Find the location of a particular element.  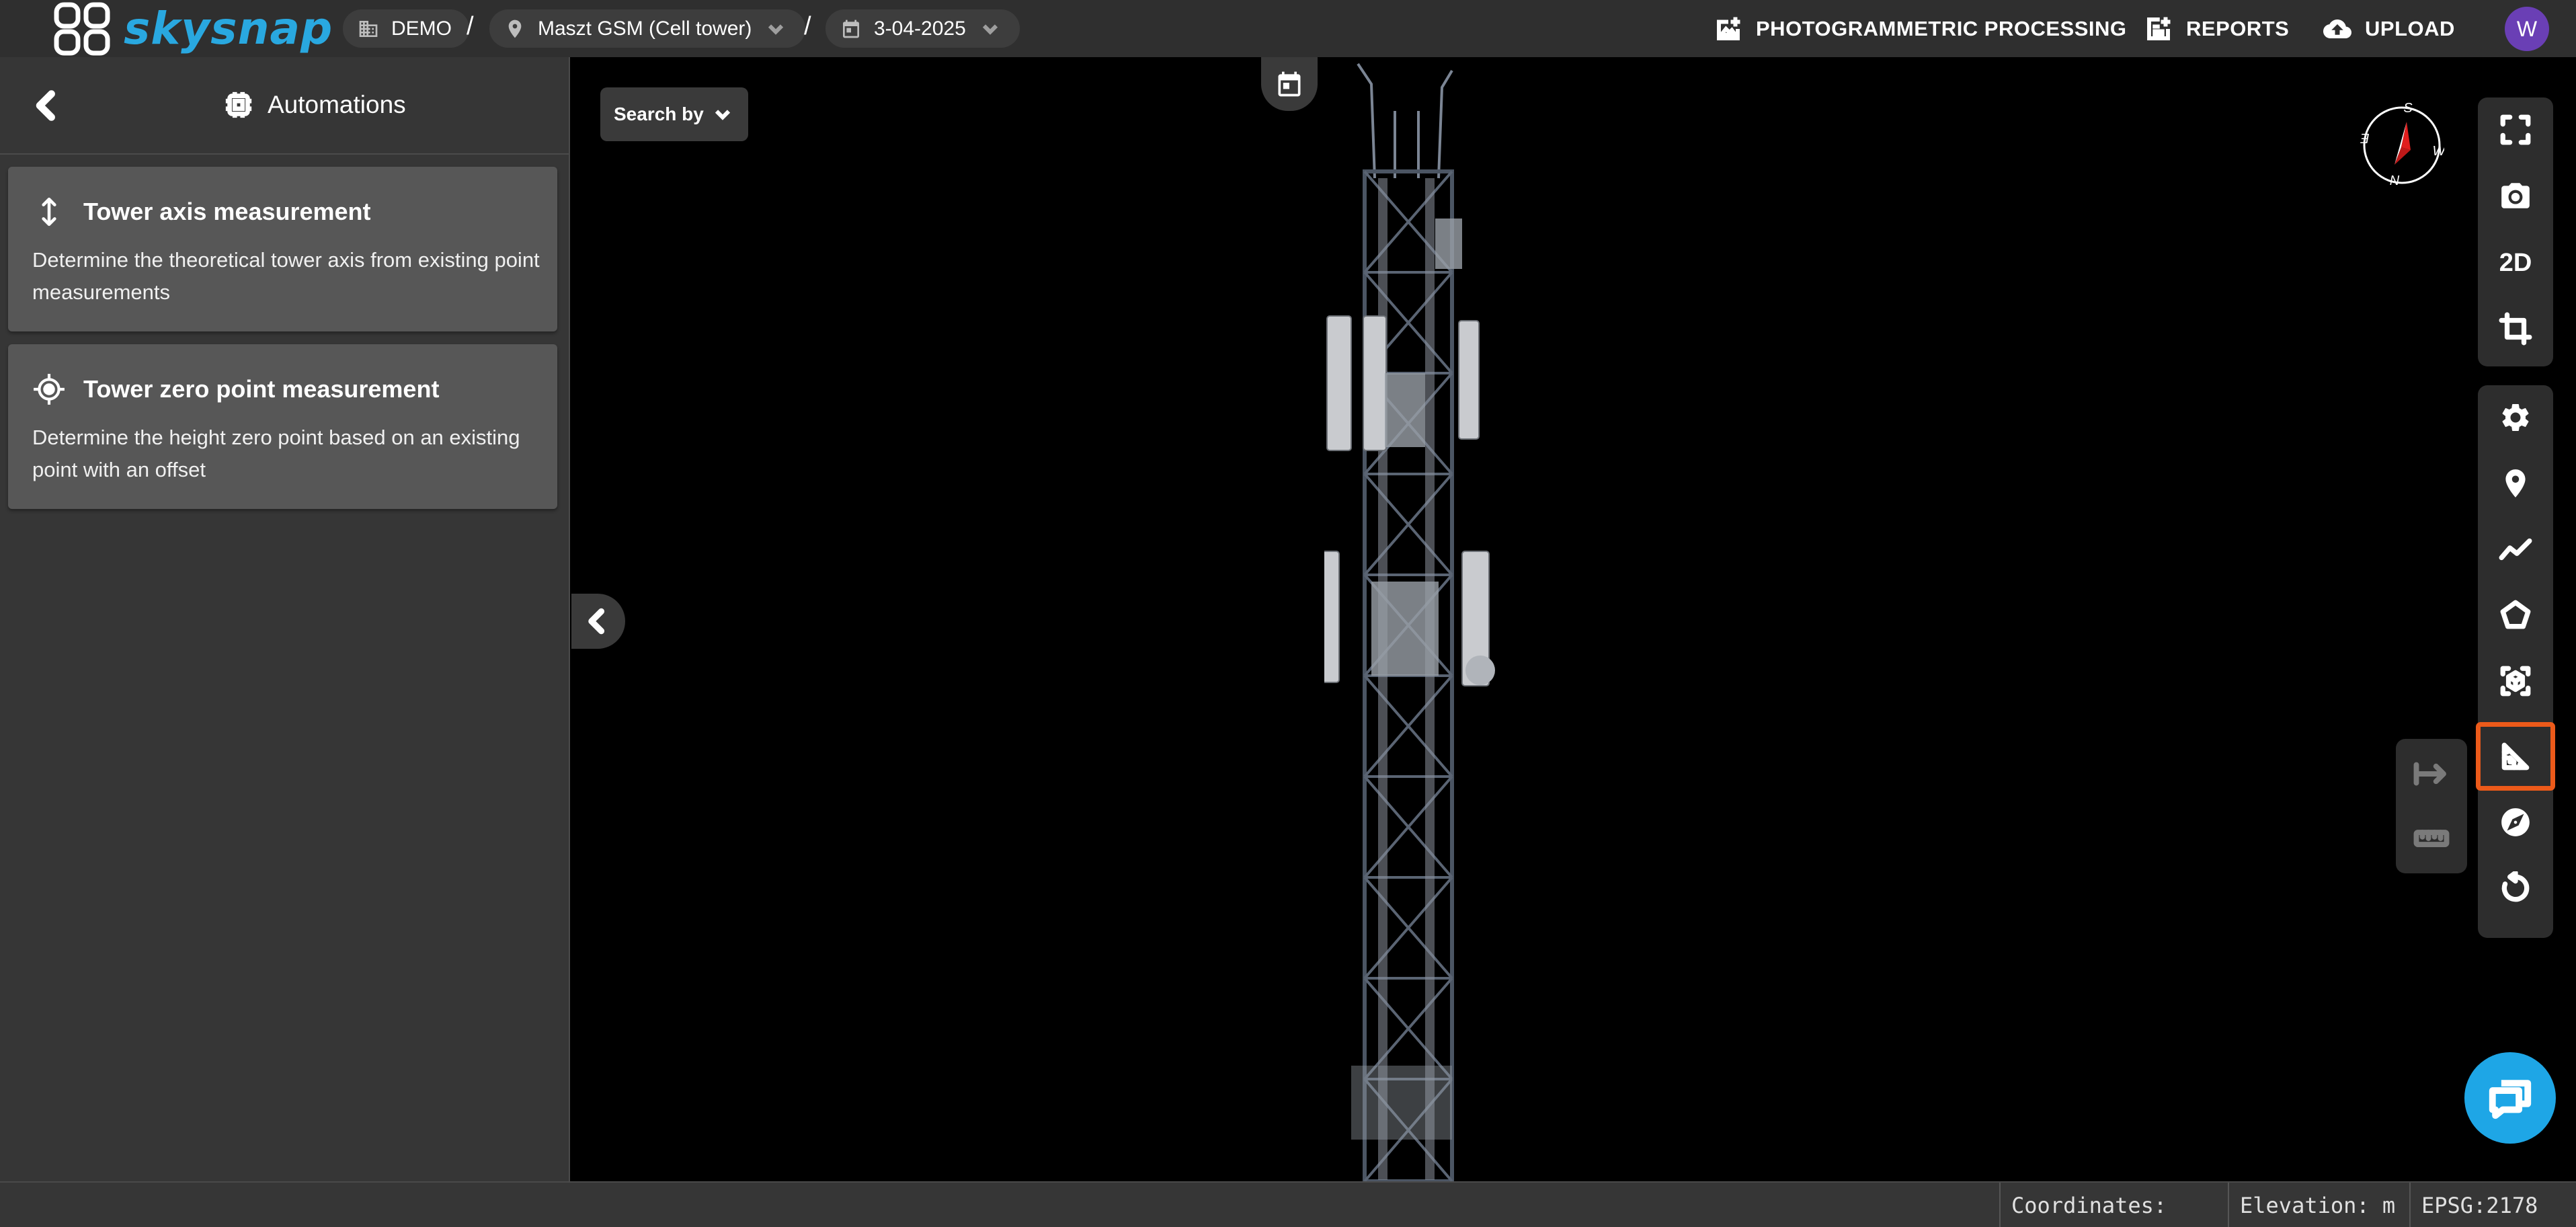

polygon-icon is located at coordinates (2515, 614).